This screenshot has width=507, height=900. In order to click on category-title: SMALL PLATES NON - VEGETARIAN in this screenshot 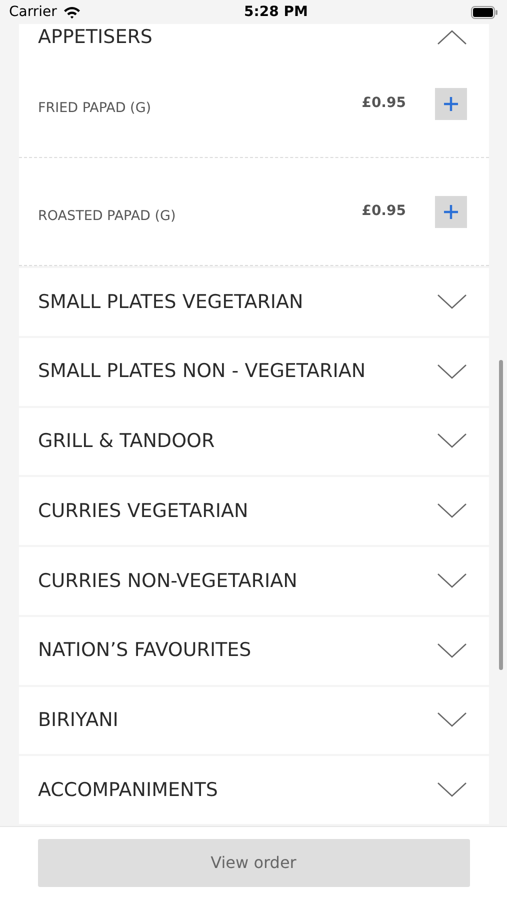, I will do `click(202, 371)`.